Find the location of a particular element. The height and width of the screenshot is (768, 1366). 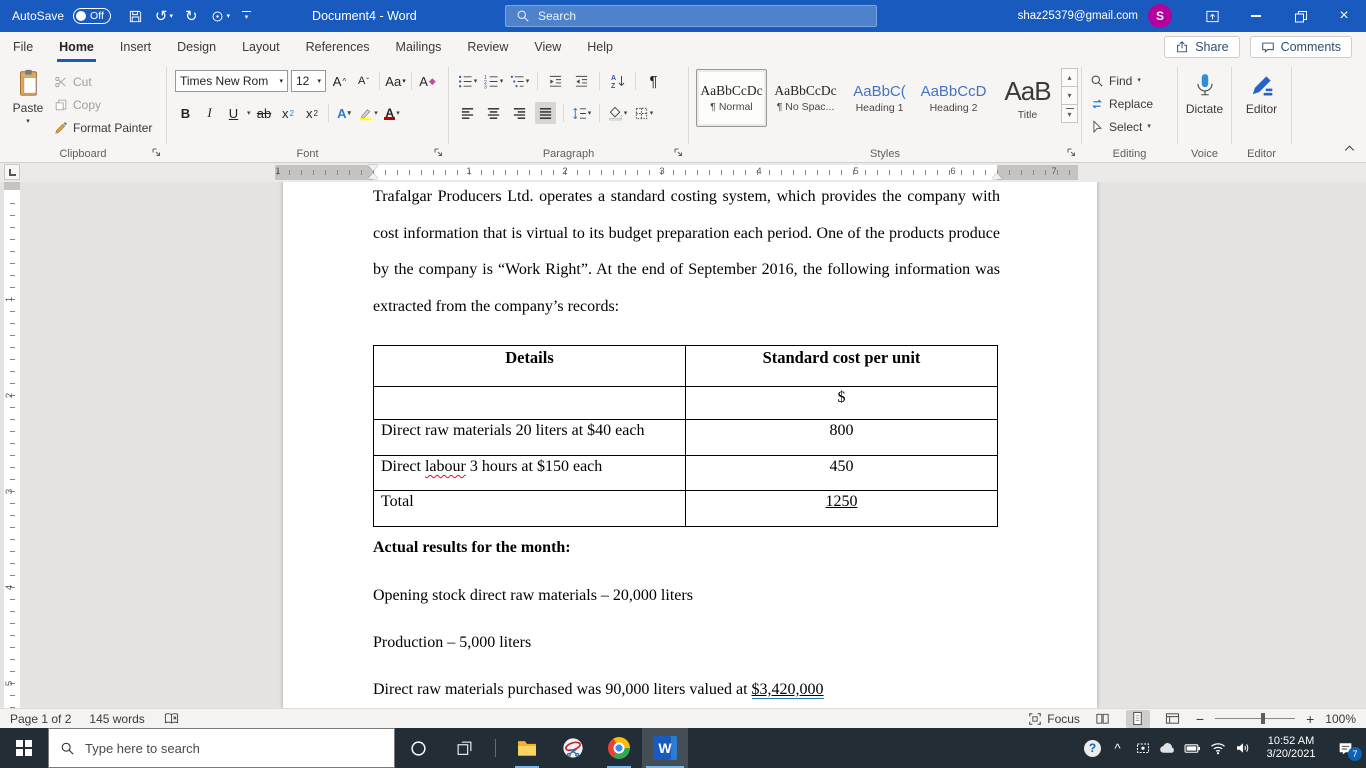

wifi-tray-button is located at coordinates (1217, 748).